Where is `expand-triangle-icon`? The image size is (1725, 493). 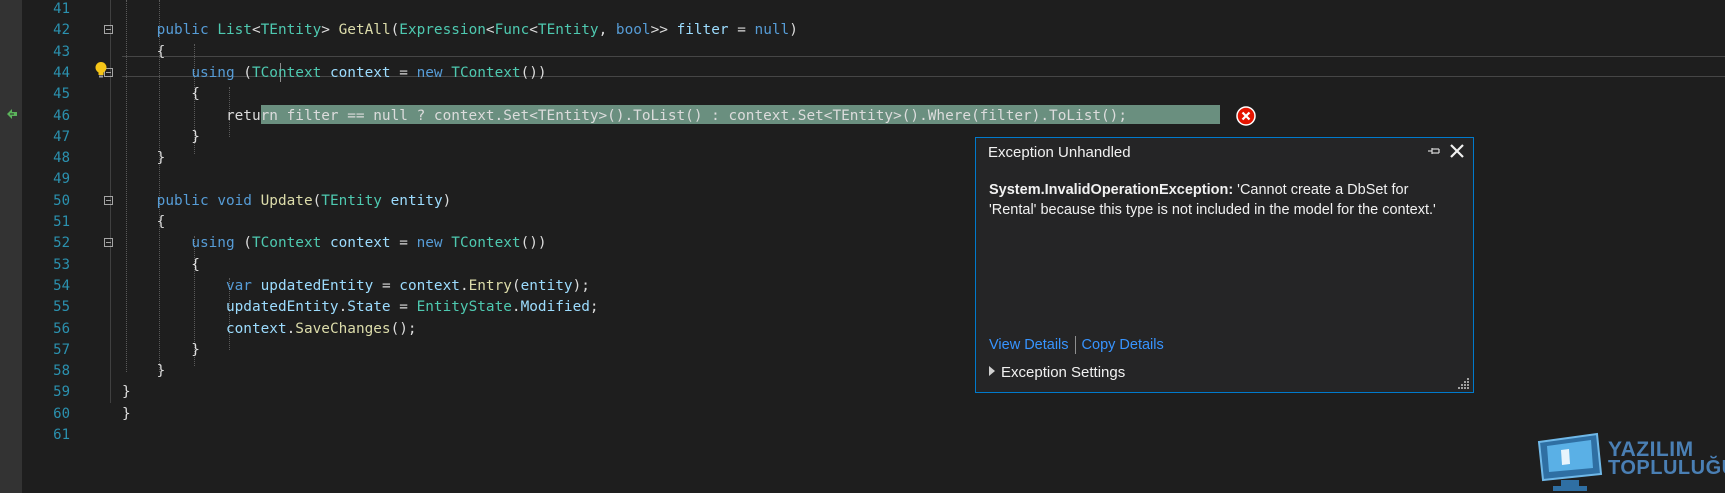
expand-triangle-icon is located at coordinates (992, 371).